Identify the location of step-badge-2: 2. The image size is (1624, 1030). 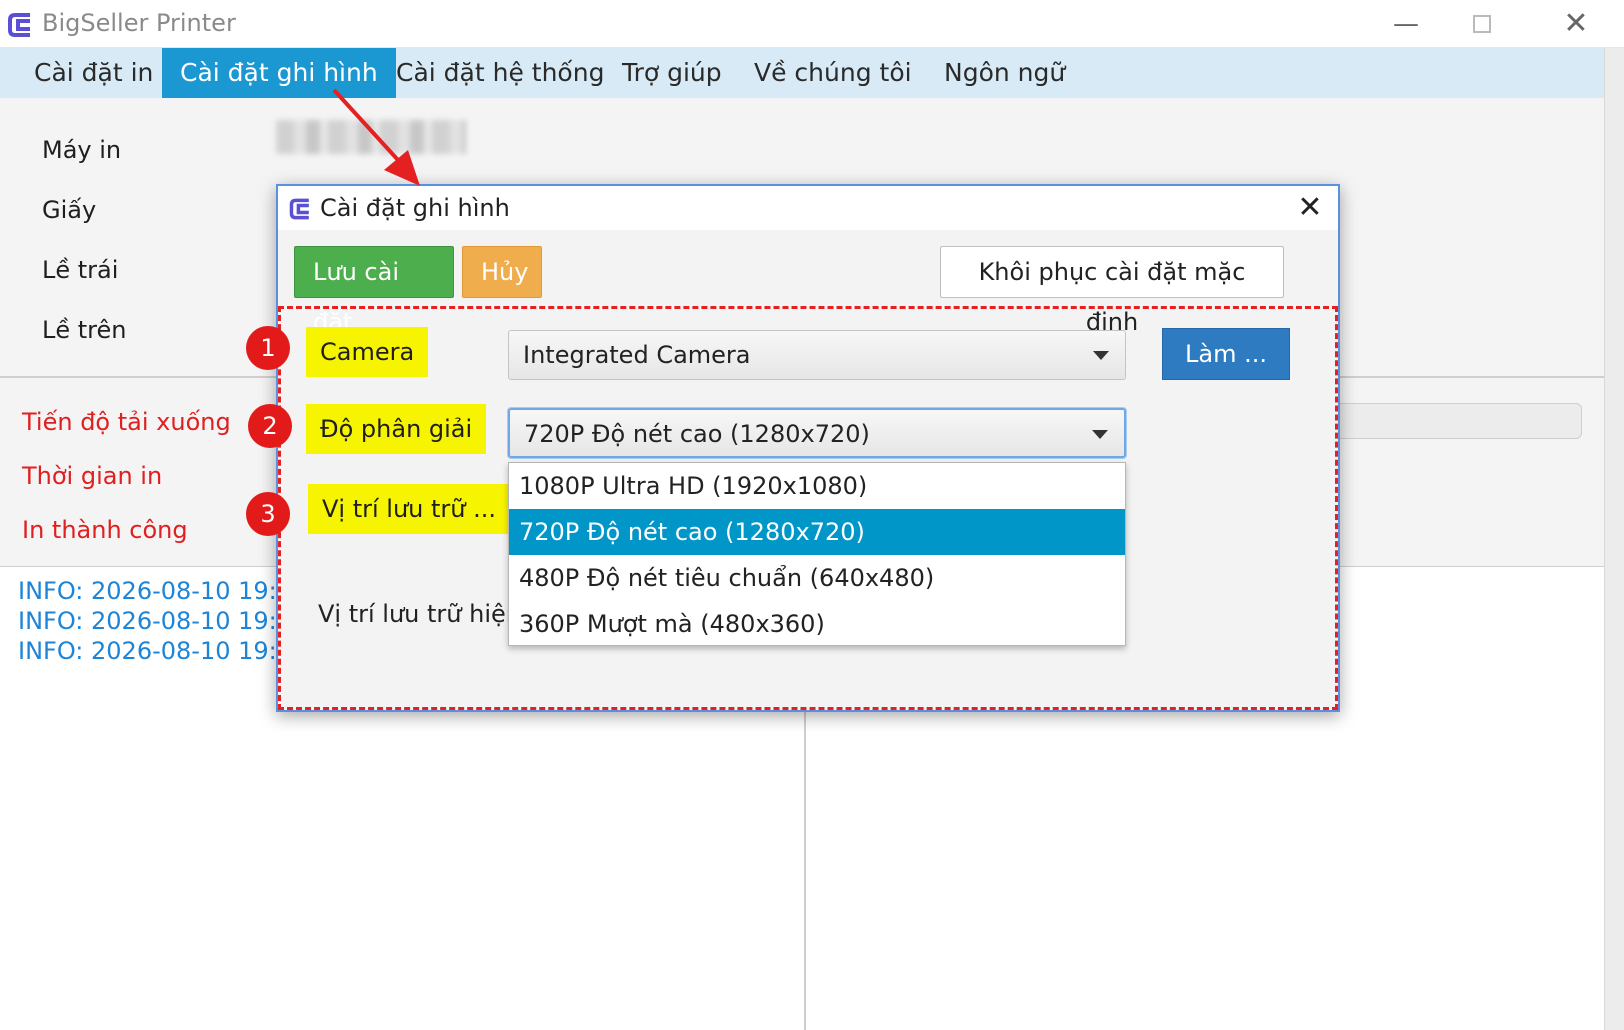
(270, 426).